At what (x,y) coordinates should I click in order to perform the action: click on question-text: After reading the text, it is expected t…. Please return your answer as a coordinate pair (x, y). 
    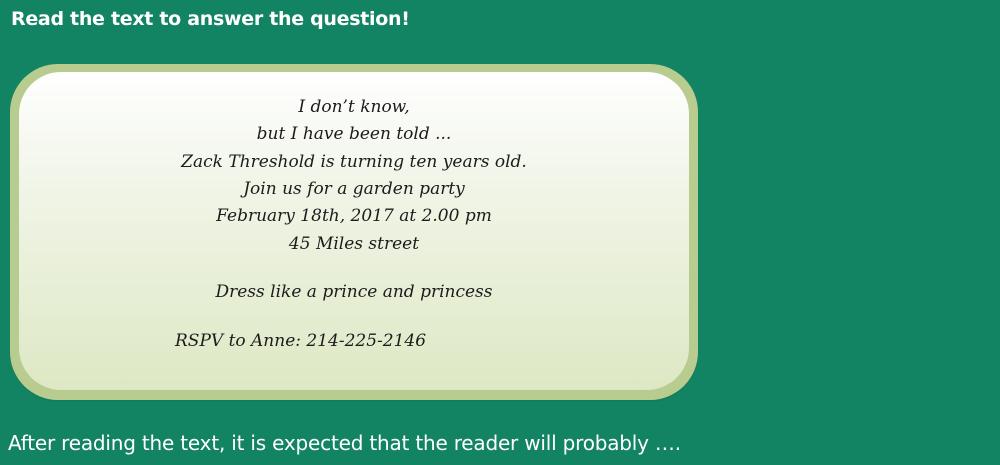
    Looking at the image, I should click on (344, 443).